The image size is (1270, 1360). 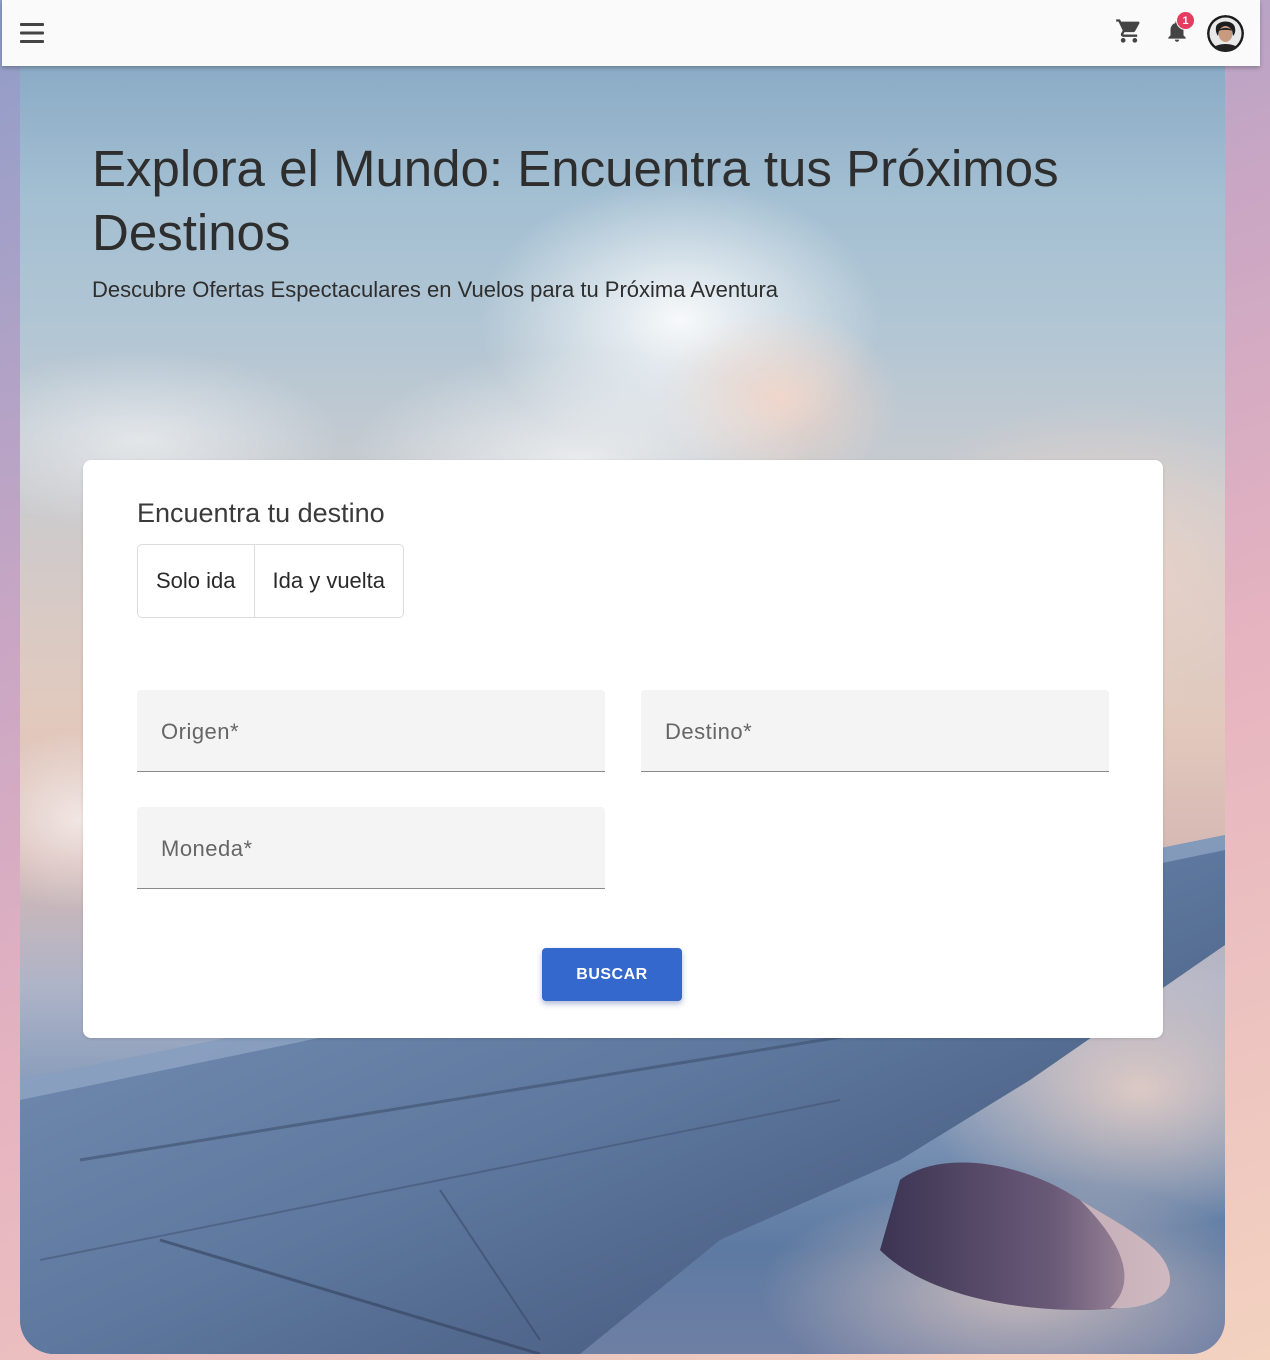 I want to click on destination-field: Destino*, so click(x=875, y=731).